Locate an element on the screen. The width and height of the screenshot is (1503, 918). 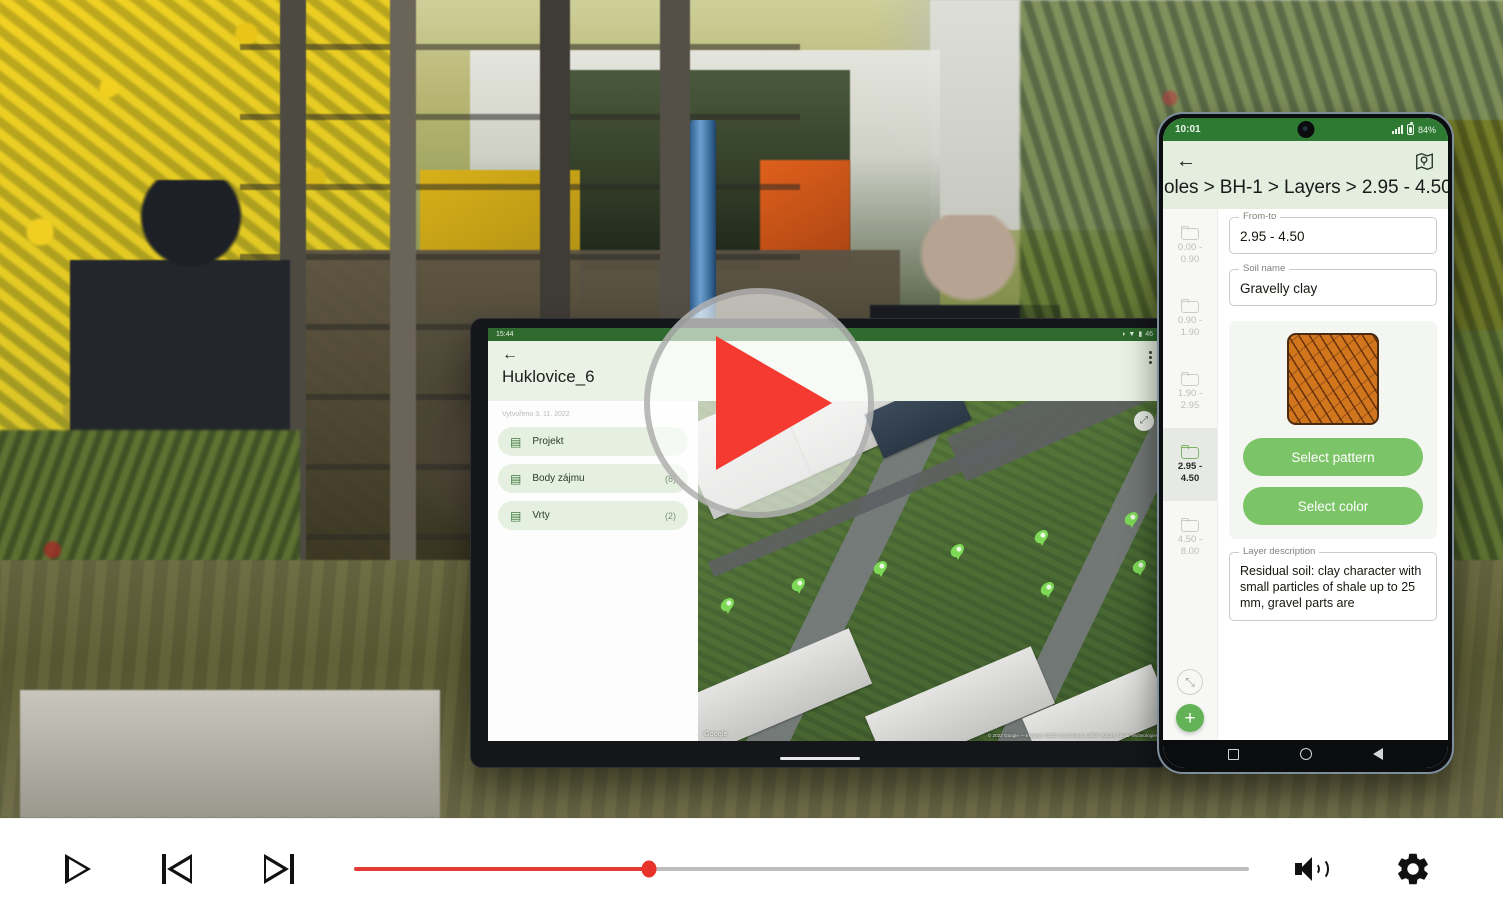
rail-actions: ⤡ + is located at coordinates (1190, 700).